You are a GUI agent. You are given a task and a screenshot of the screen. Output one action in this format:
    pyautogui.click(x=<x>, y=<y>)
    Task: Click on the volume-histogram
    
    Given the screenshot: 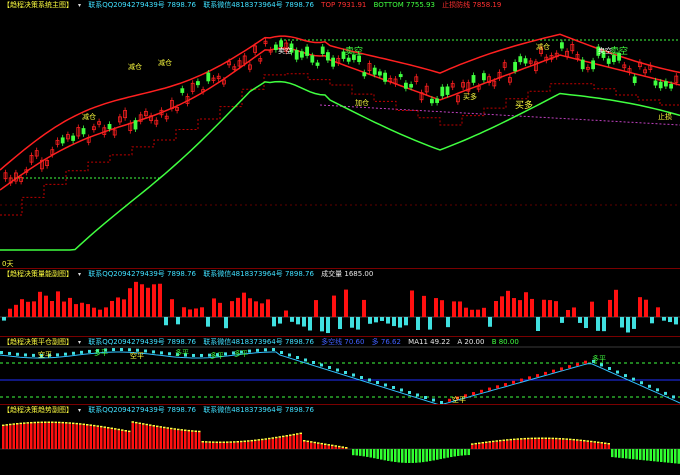 What is the action you would take?
    pyautogui.click(x=340, y=307)
    